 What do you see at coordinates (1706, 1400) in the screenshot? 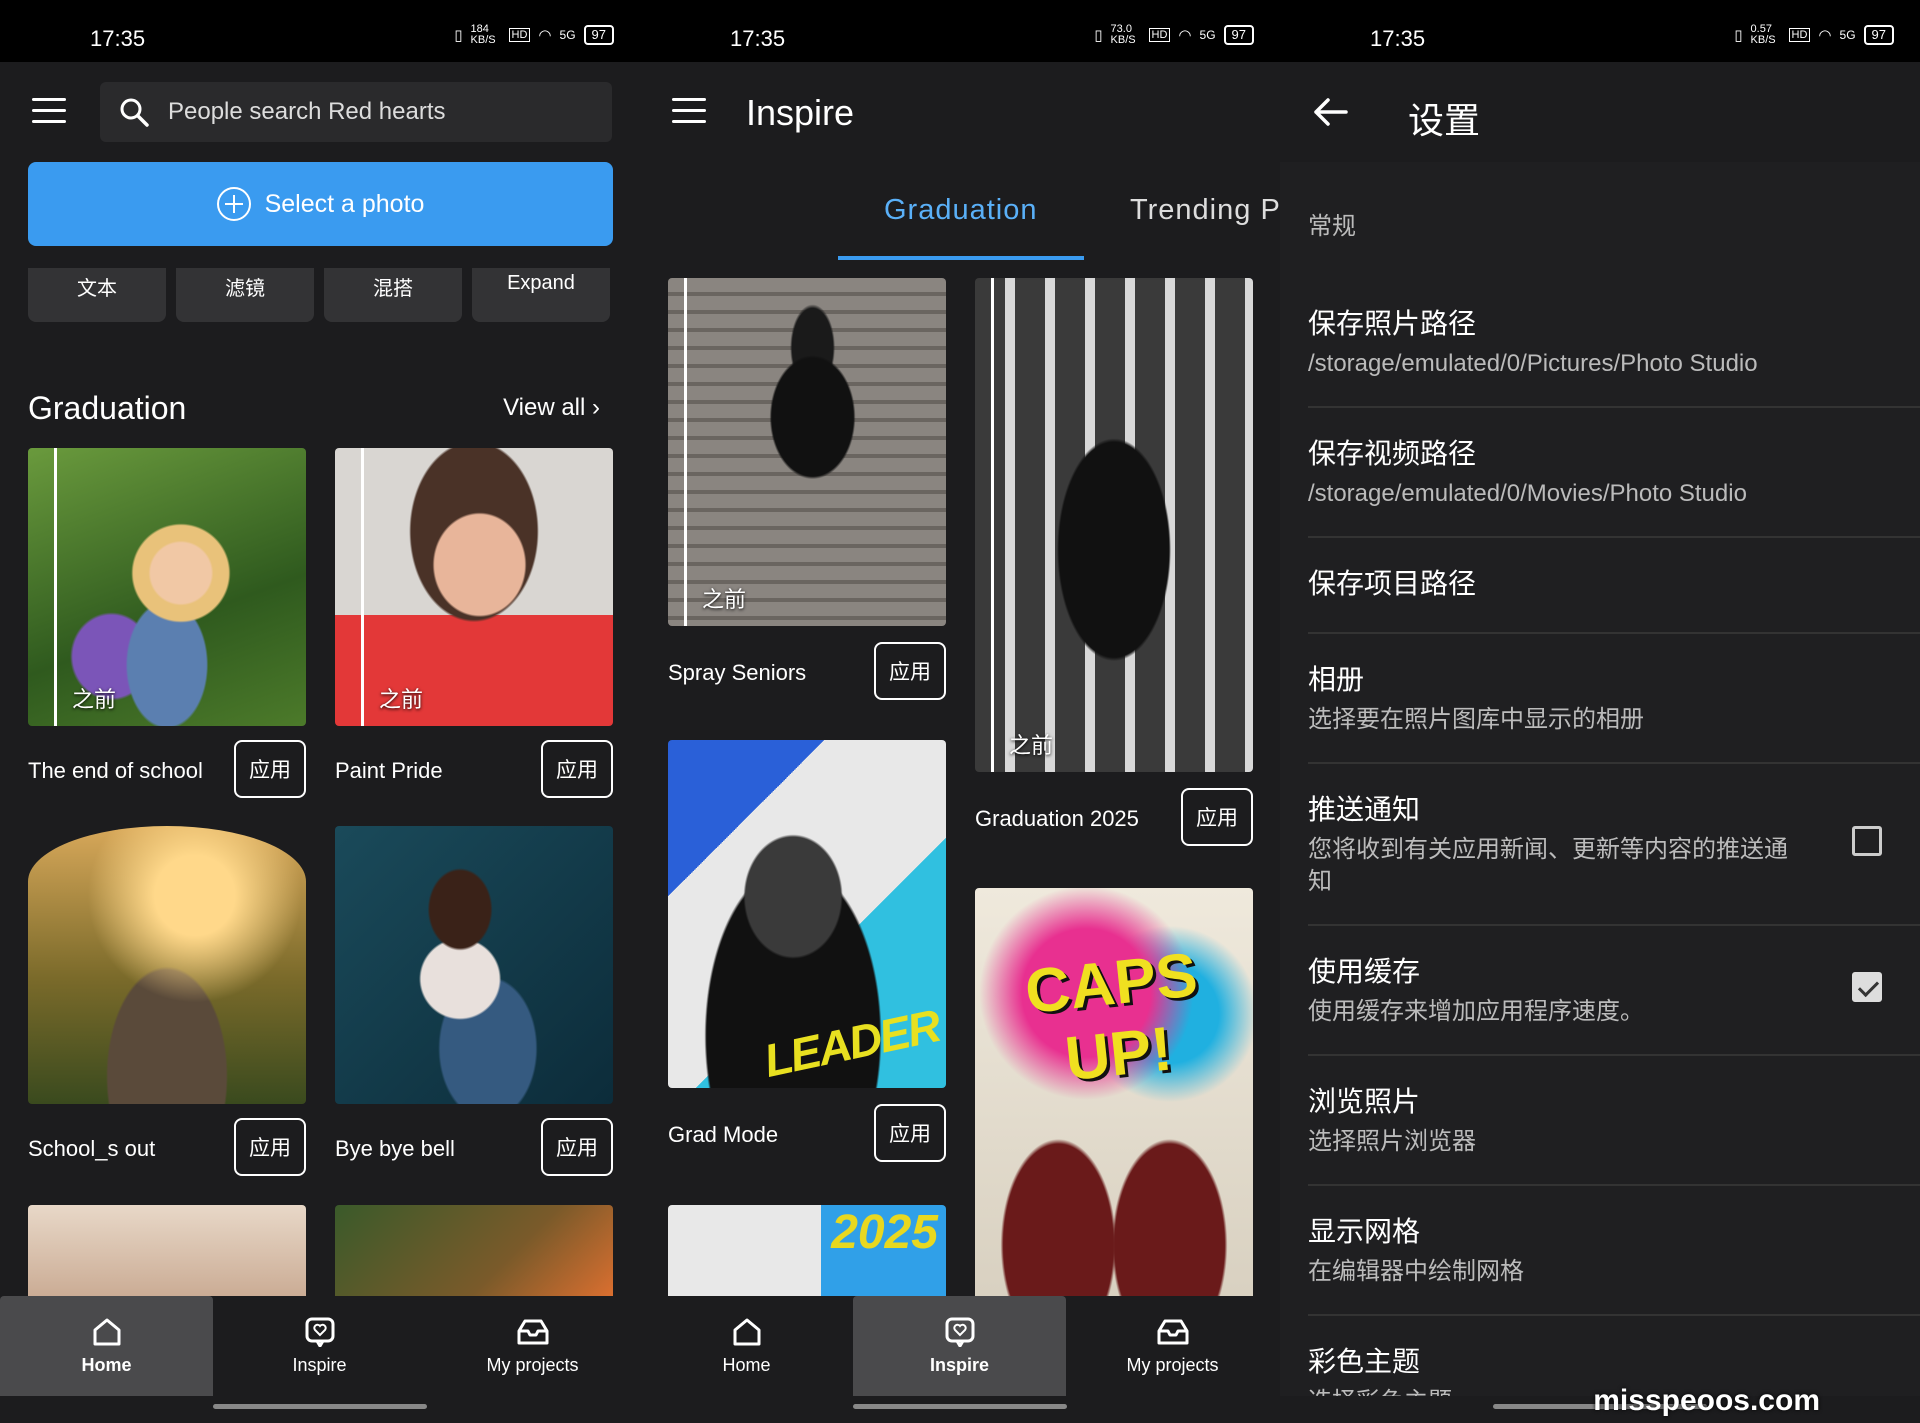
I see `watermark: misspeoos.com` at bounding box center [1706, 1400].